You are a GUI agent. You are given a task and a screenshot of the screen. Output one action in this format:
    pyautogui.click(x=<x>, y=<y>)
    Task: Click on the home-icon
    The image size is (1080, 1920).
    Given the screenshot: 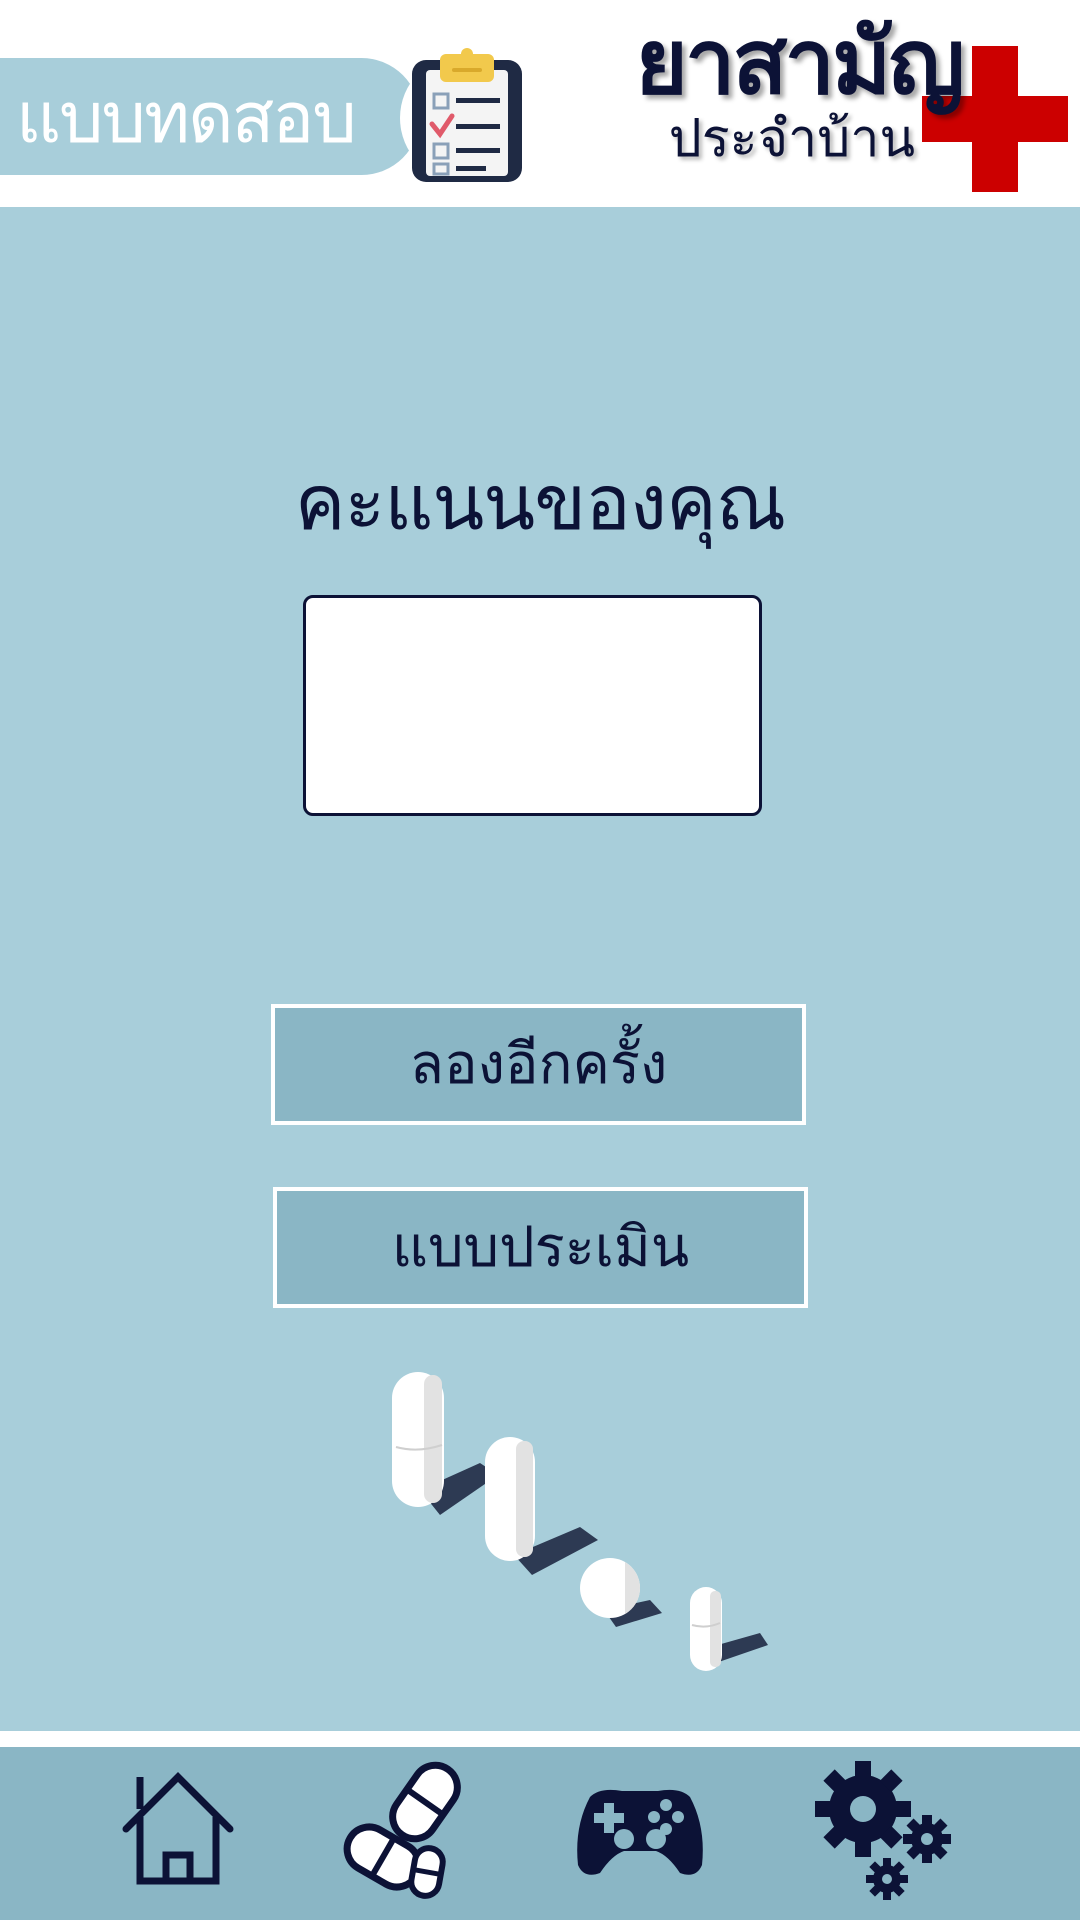 What is the action you would take?
    pyautogui.click(x=178, y=1828)
    